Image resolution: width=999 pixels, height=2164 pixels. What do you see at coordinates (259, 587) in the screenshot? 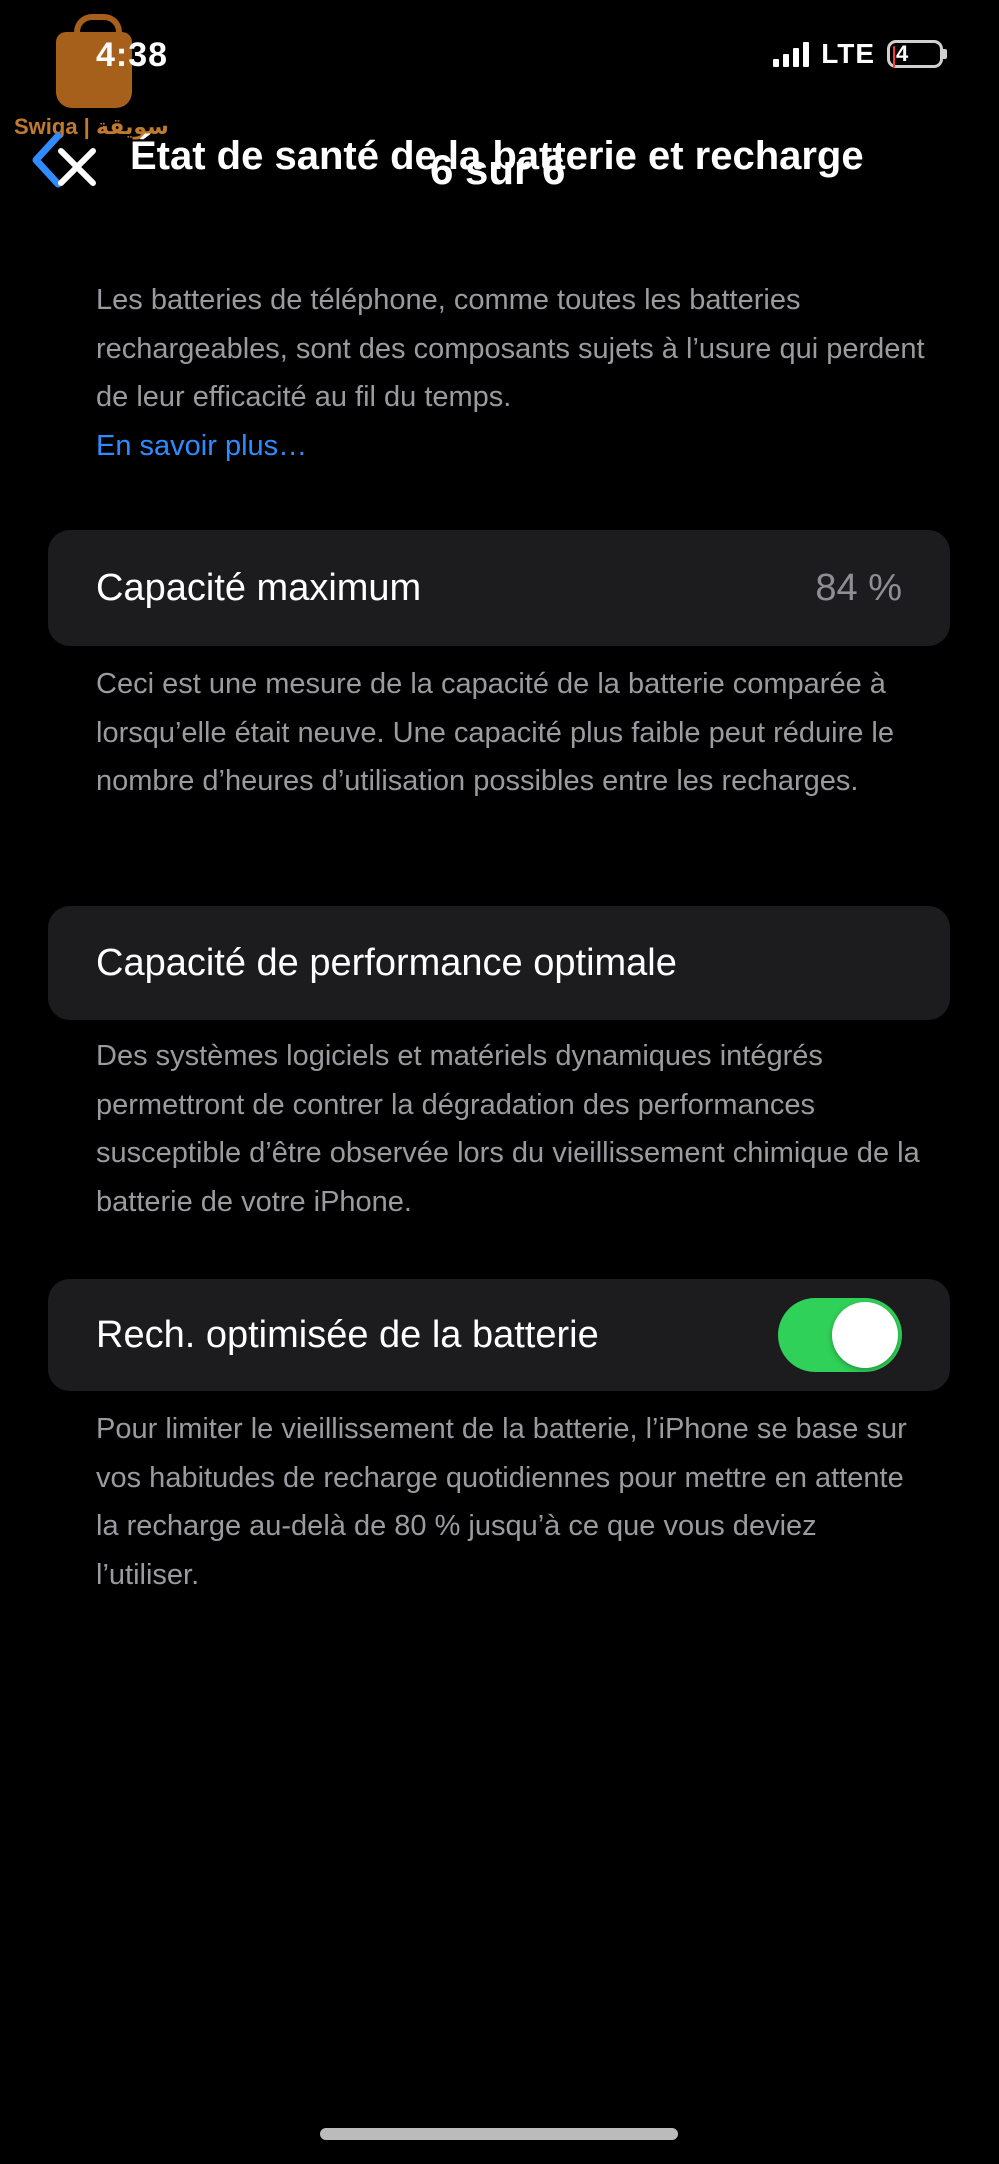
I see `max-capacity-label: Capacité maximum` at bounding box center [259, 587].